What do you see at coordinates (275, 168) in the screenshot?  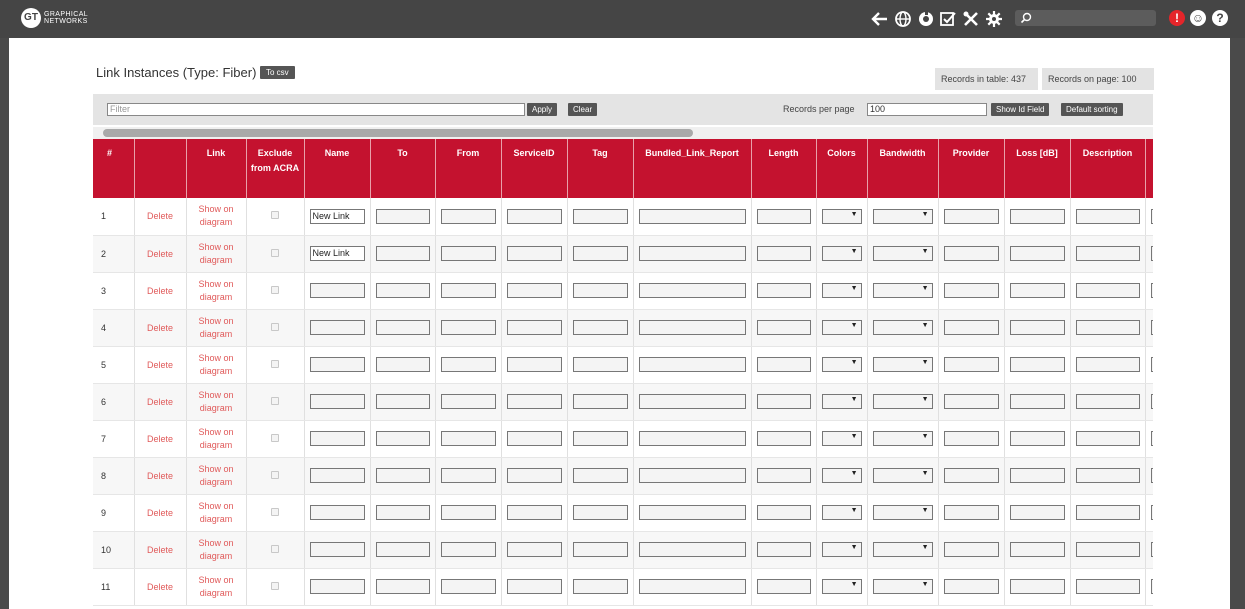 I see `column-header: Exclude from ACRA` at bounding box center [275, 168].